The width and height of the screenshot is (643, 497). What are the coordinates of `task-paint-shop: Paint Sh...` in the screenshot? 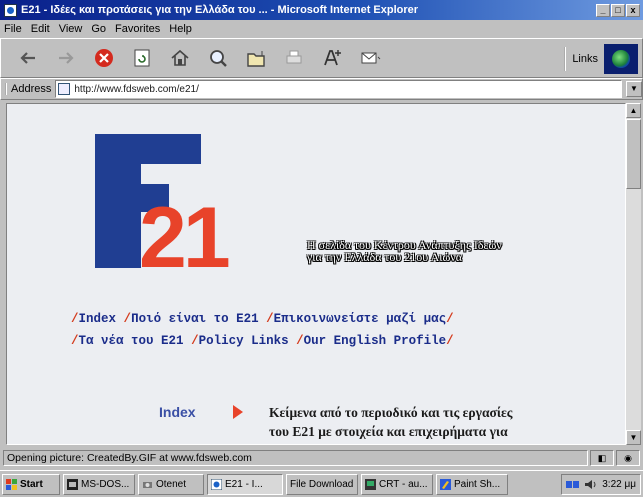 It's located at (472, 484).